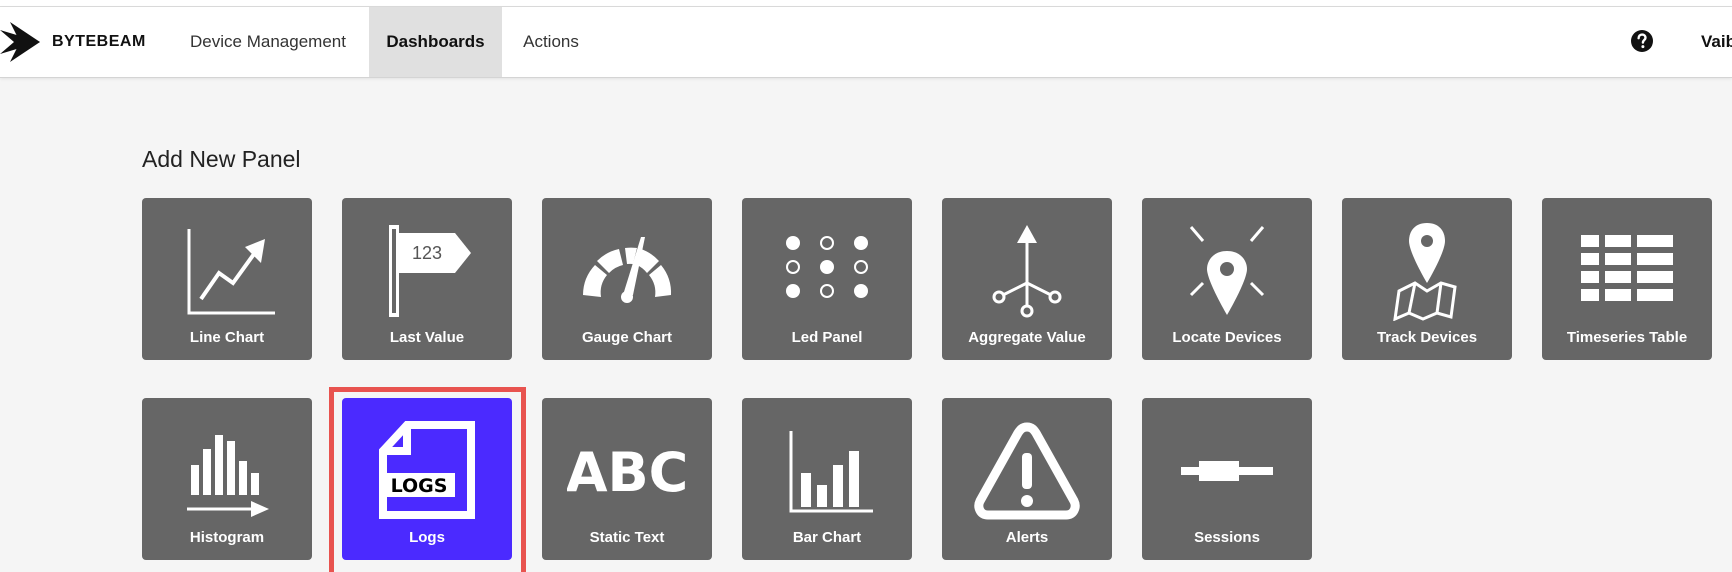 The image size is (1732, 572). Describe the element at coordinates (1027, 337) in the screenshot. I see `tile-label: Aggregate Value` at that location.